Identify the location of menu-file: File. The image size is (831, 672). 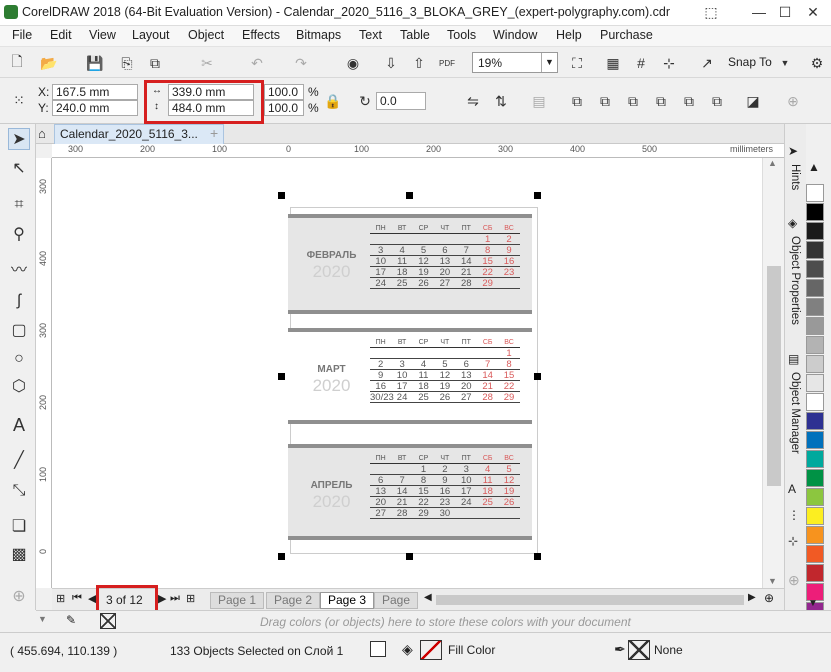
(22, 35).